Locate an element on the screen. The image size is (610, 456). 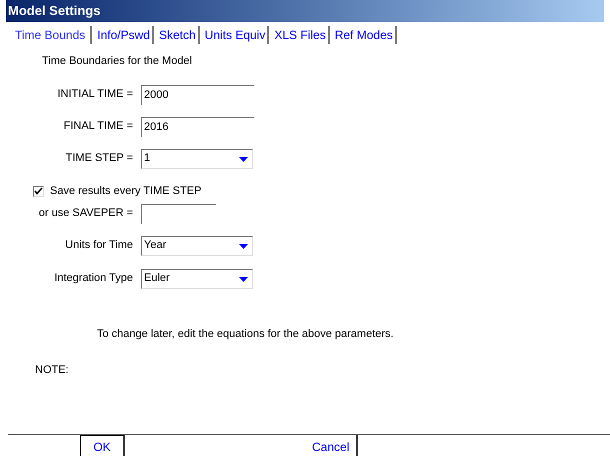
field-label: FINAL TIME = is located at coordinates (98, 126).